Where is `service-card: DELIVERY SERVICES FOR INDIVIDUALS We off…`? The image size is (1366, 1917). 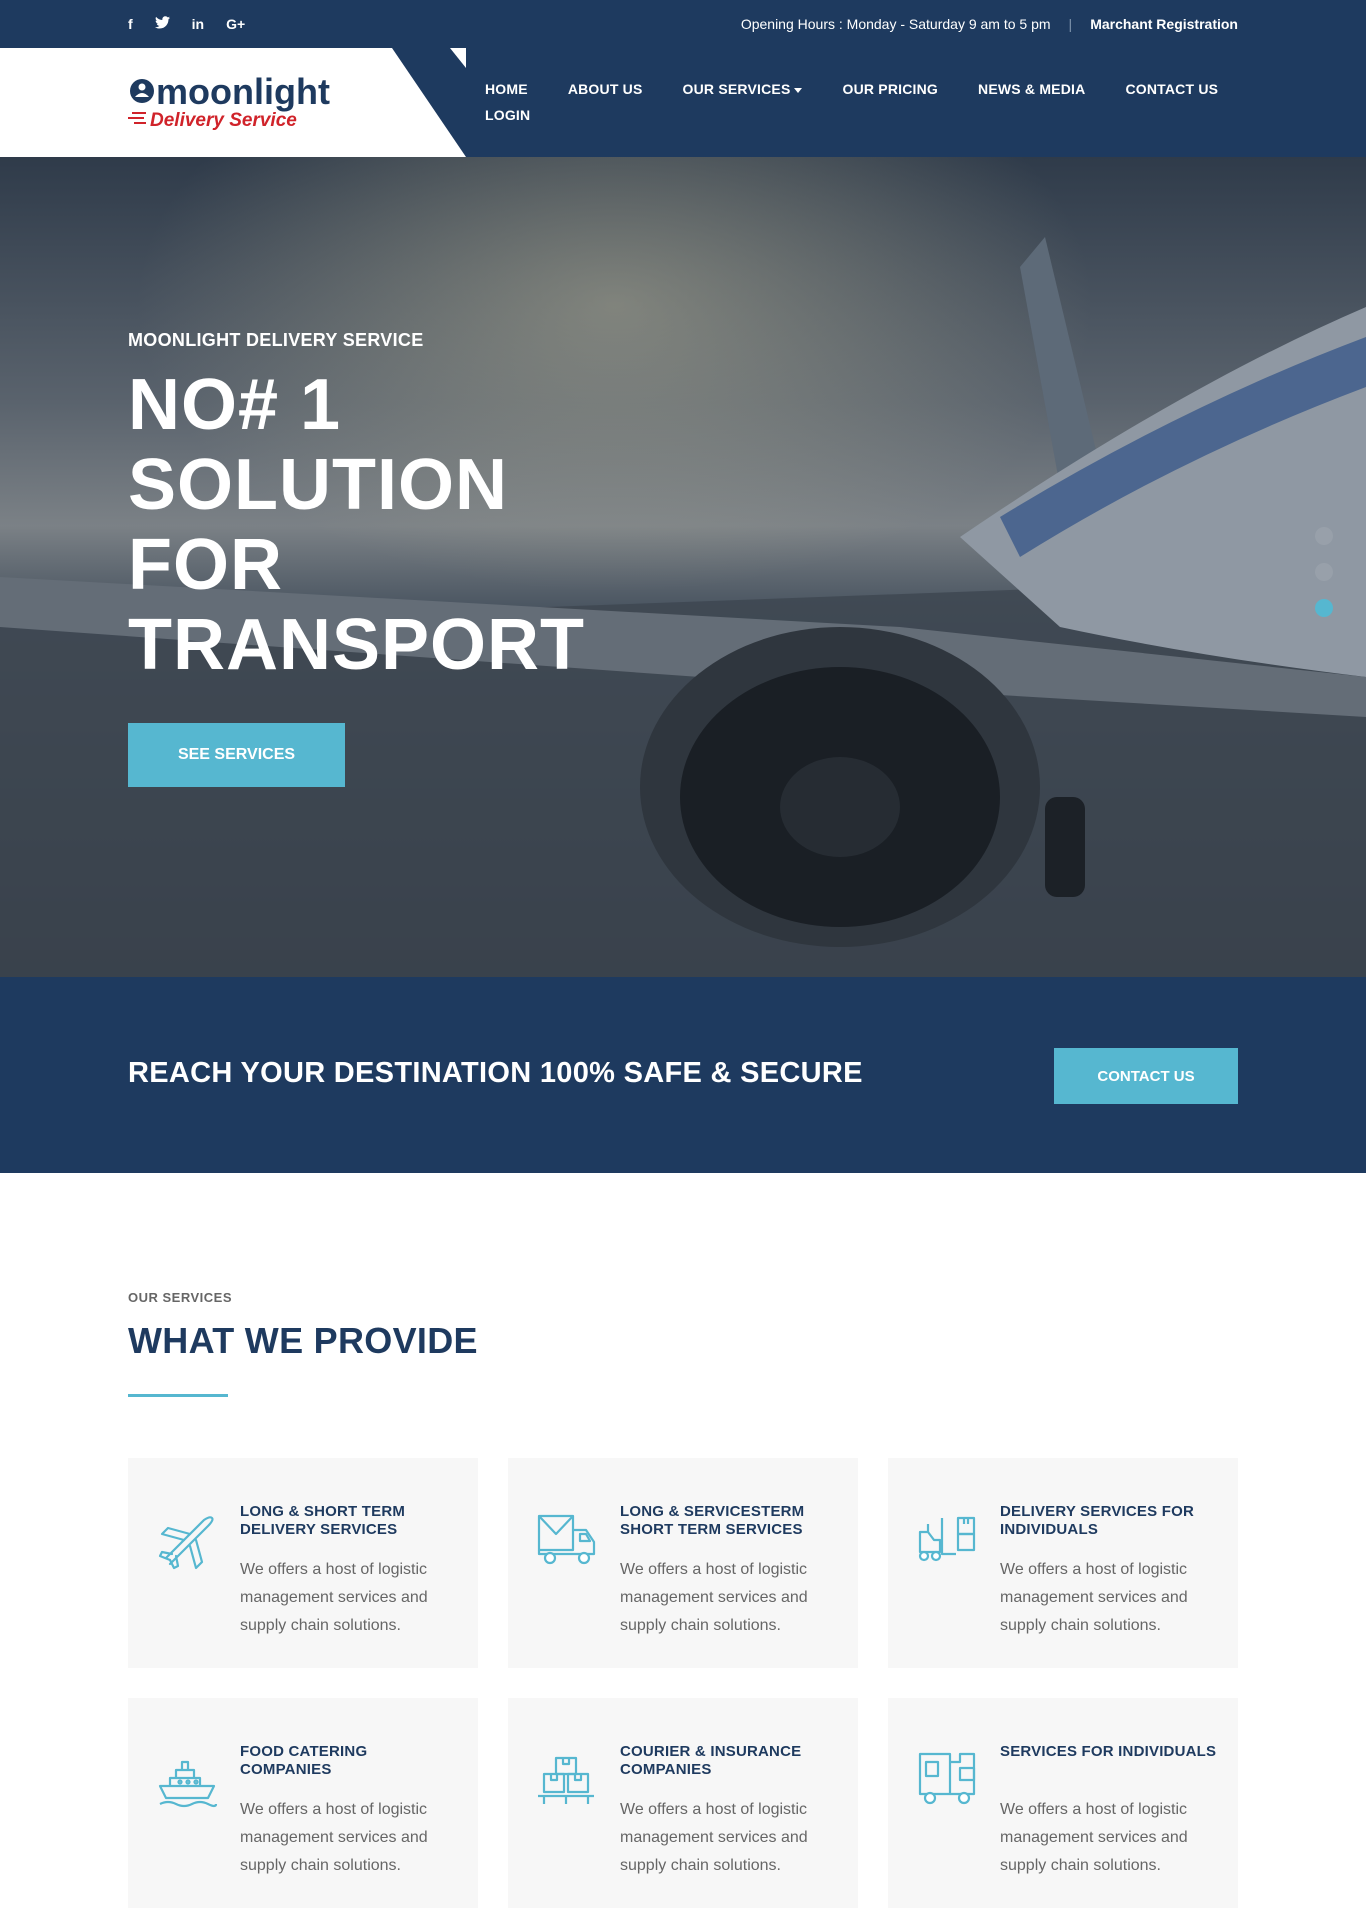 service-card: DELIVERY SERVICES FOR INDIVIDUALS We off… is located at coordinates (1063, 1563).